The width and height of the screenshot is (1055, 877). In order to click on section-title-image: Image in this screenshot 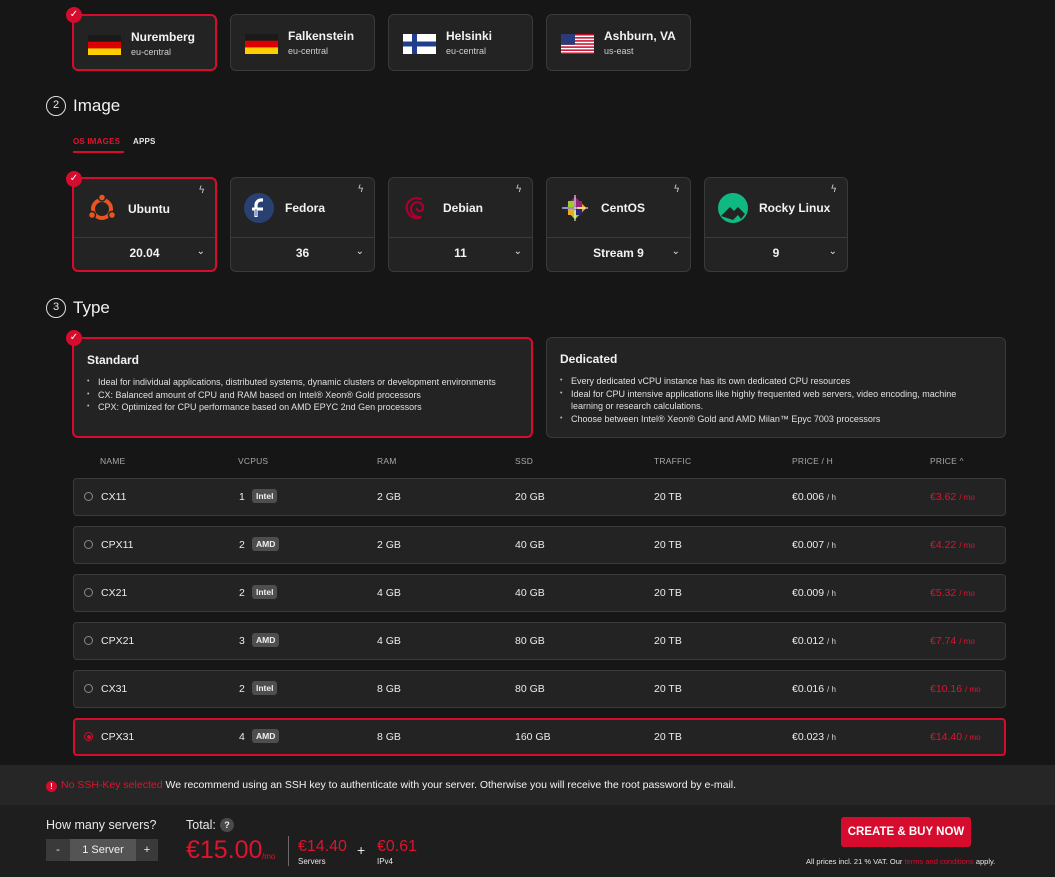, I will do `click(97, 105)`.